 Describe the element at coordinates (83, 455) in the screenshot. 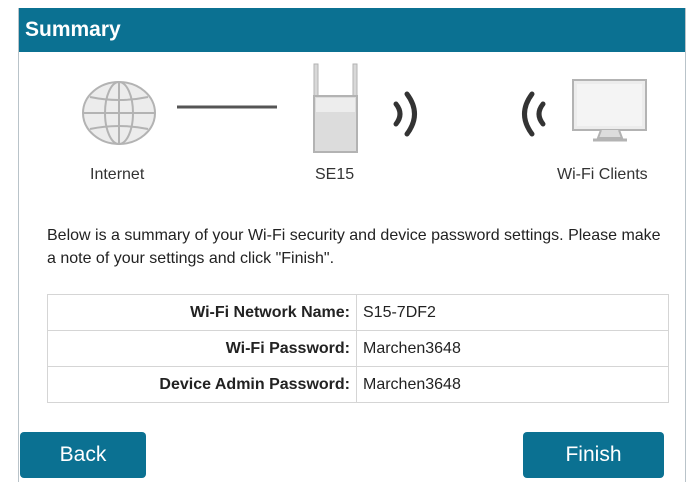

I see `back-button: Back` at that location.